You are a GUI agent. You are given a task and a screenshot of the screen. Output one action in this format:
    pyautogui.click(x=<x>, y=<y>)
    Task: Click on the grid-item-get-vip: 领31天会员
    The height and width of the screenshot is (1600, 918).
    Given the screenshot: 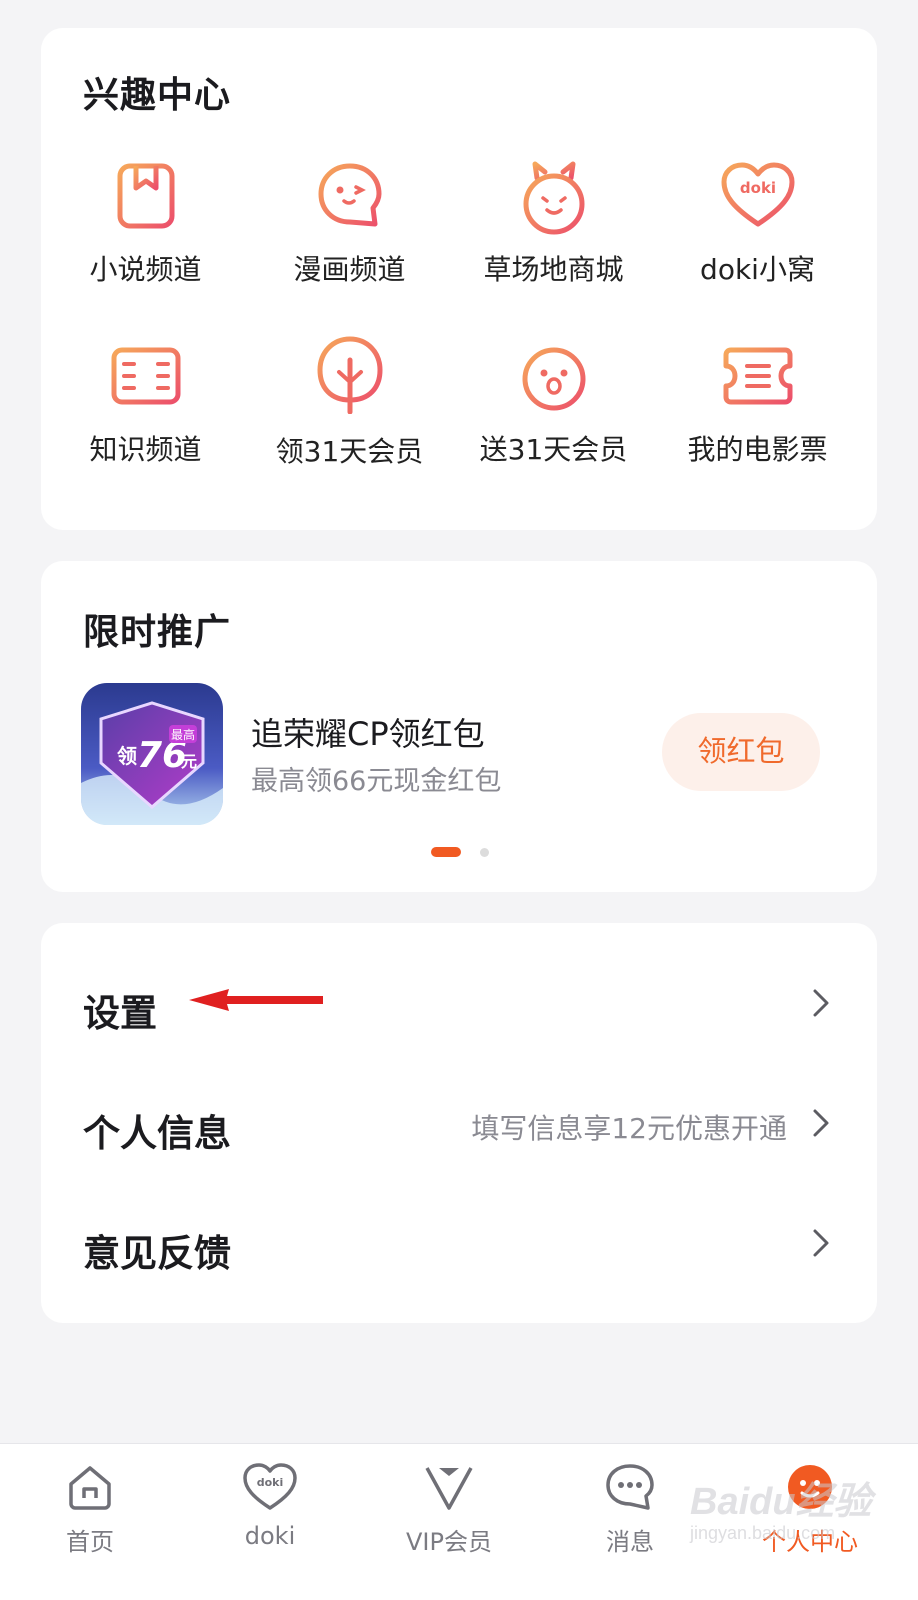 What is the action you would take?
    pyautogui.click(x=349, y=414)
    